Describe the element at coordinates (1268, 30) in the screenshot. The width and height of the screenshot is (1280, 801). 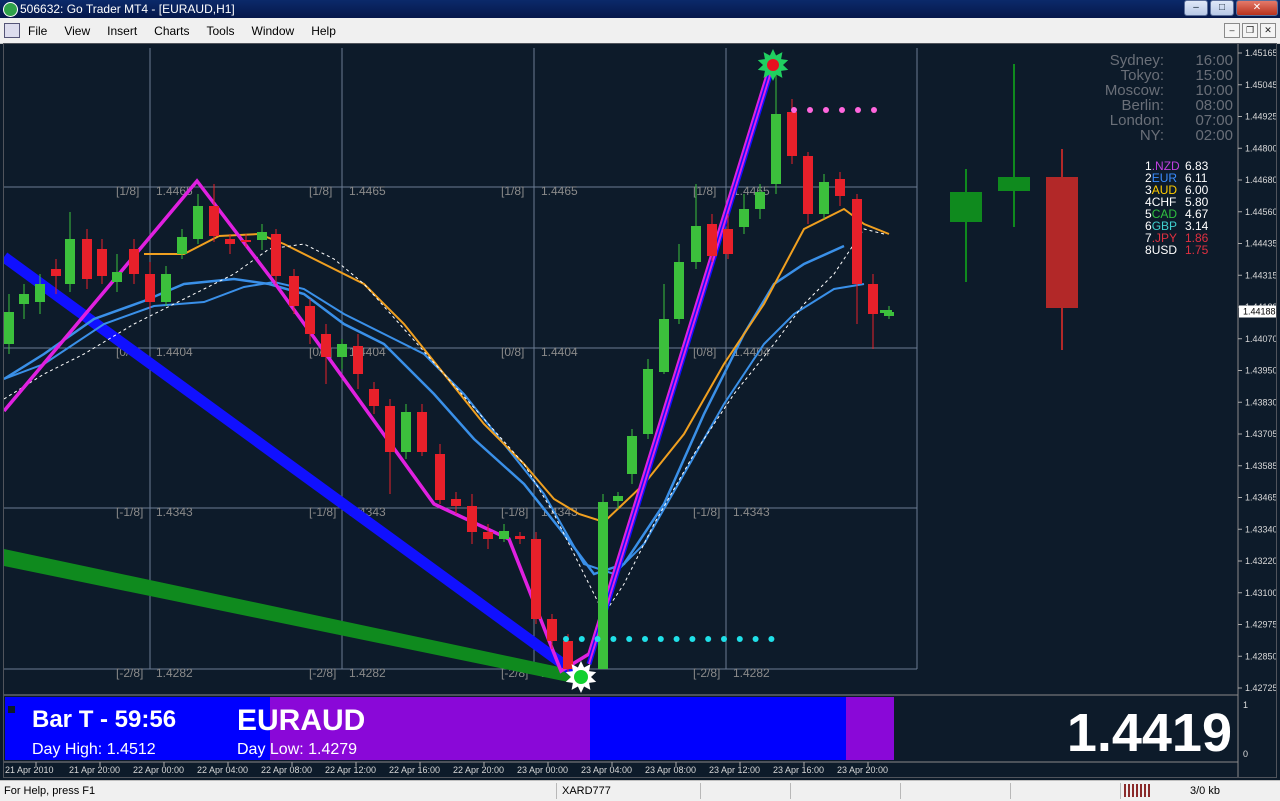
I see `chart-close-button: ✕` at that location.